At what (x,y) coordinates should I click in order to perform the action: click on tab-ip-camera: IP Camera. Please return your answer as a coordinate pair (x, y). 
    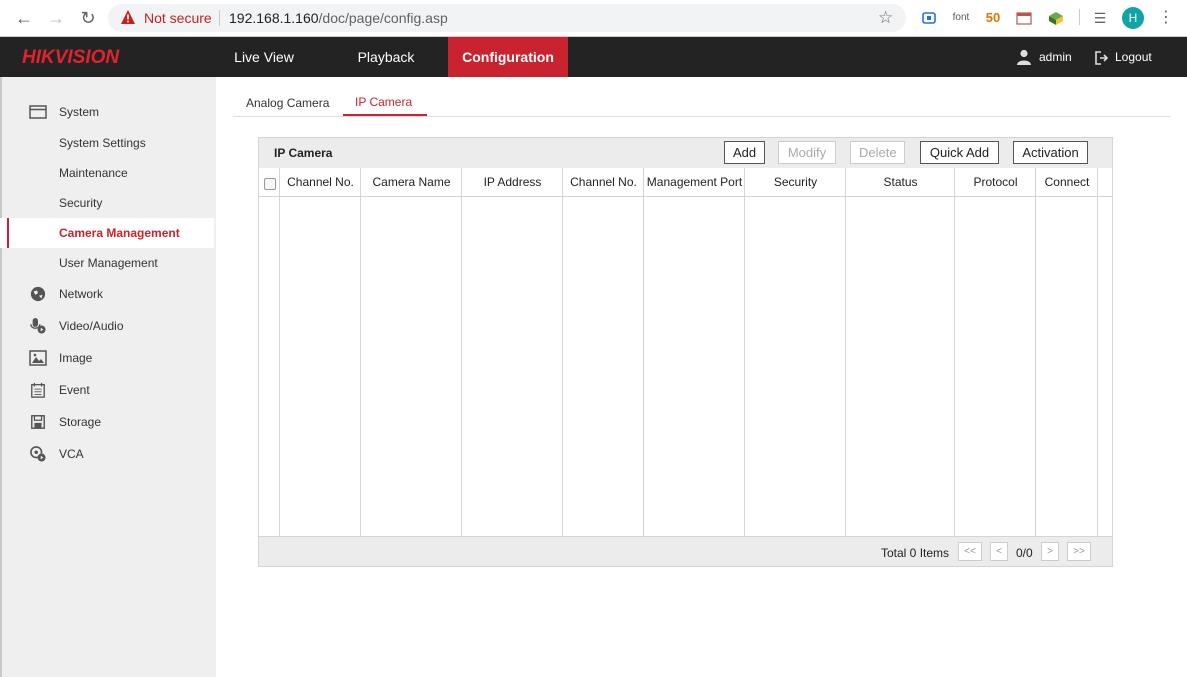
    Looking at the image, I should click on (383, 102).